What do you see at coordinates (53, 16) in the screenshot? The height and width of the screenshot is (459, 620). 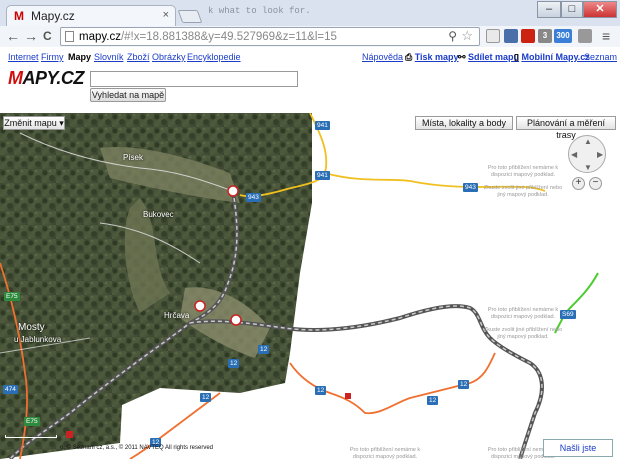 I see `tab-title: Mapy.cz` at bounding box center [53, 16].